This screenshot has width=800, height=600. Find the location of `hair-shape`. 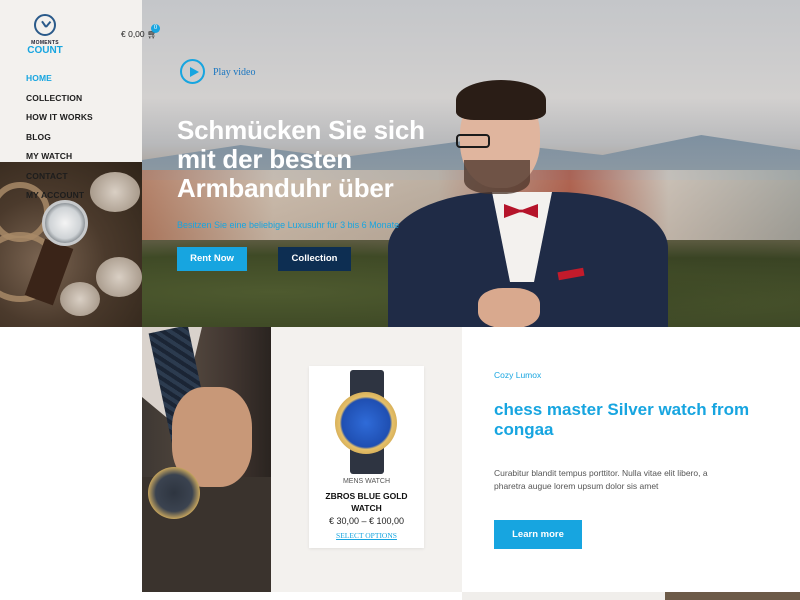

hair-shape is located at coordinates (501, 100).